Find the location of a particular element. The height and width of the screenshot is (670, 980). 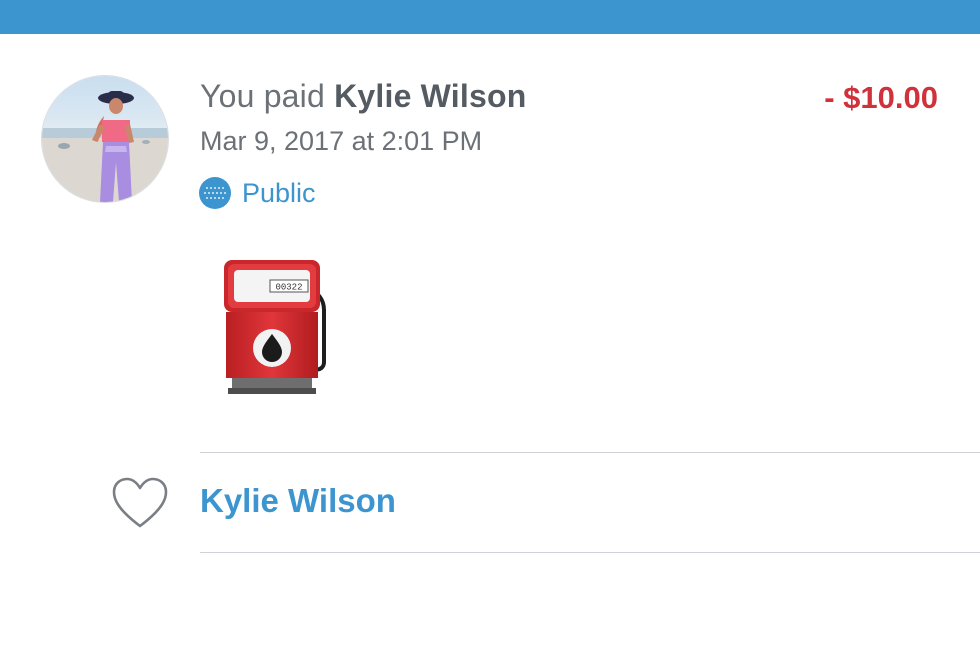

transaction-timestamp: Mar 9, 2017 at 2:01 PM is located at coordinates (341, 141).